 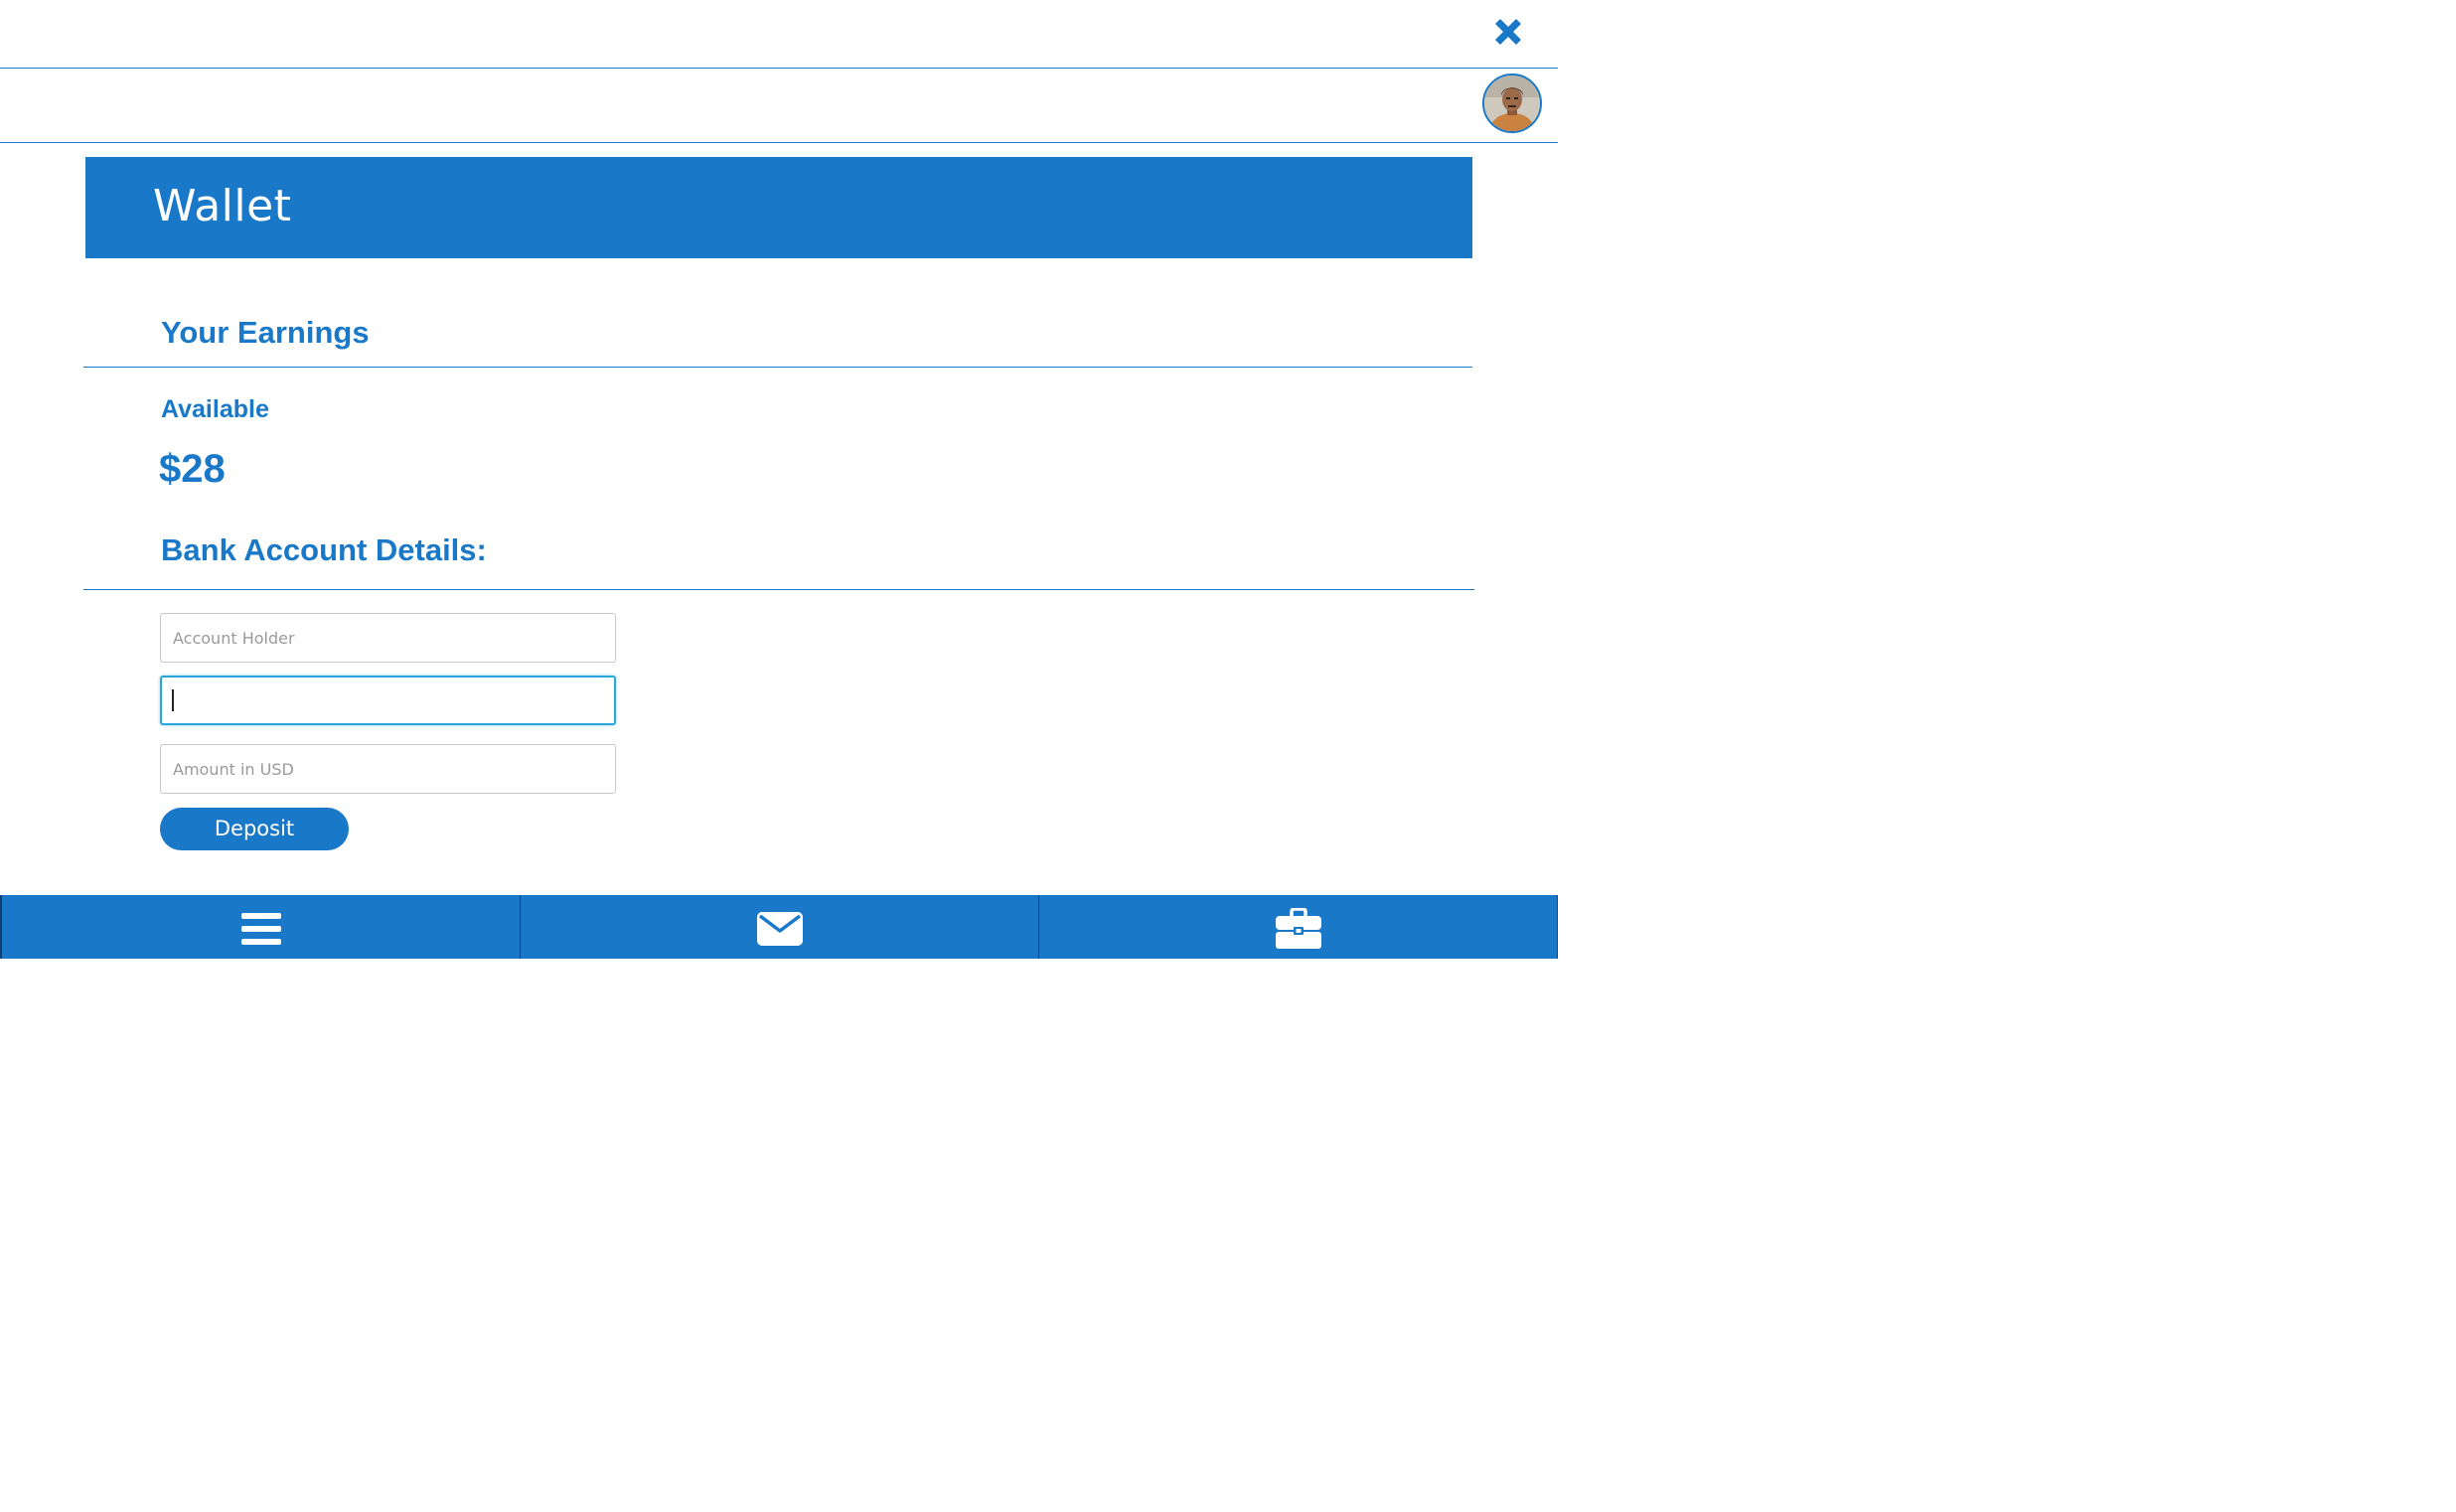 I want to click on balance-amount: $28, so click(x=192, y=469).